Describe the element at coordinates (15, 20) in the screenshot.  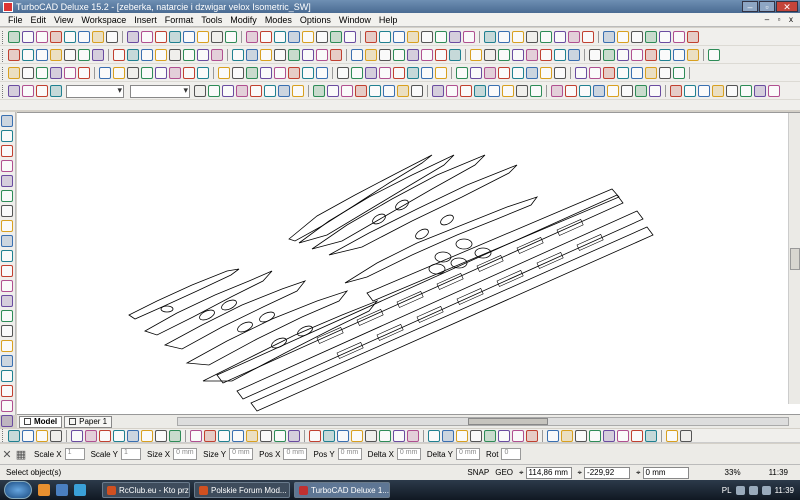
I see `menu-file: File` at that location.